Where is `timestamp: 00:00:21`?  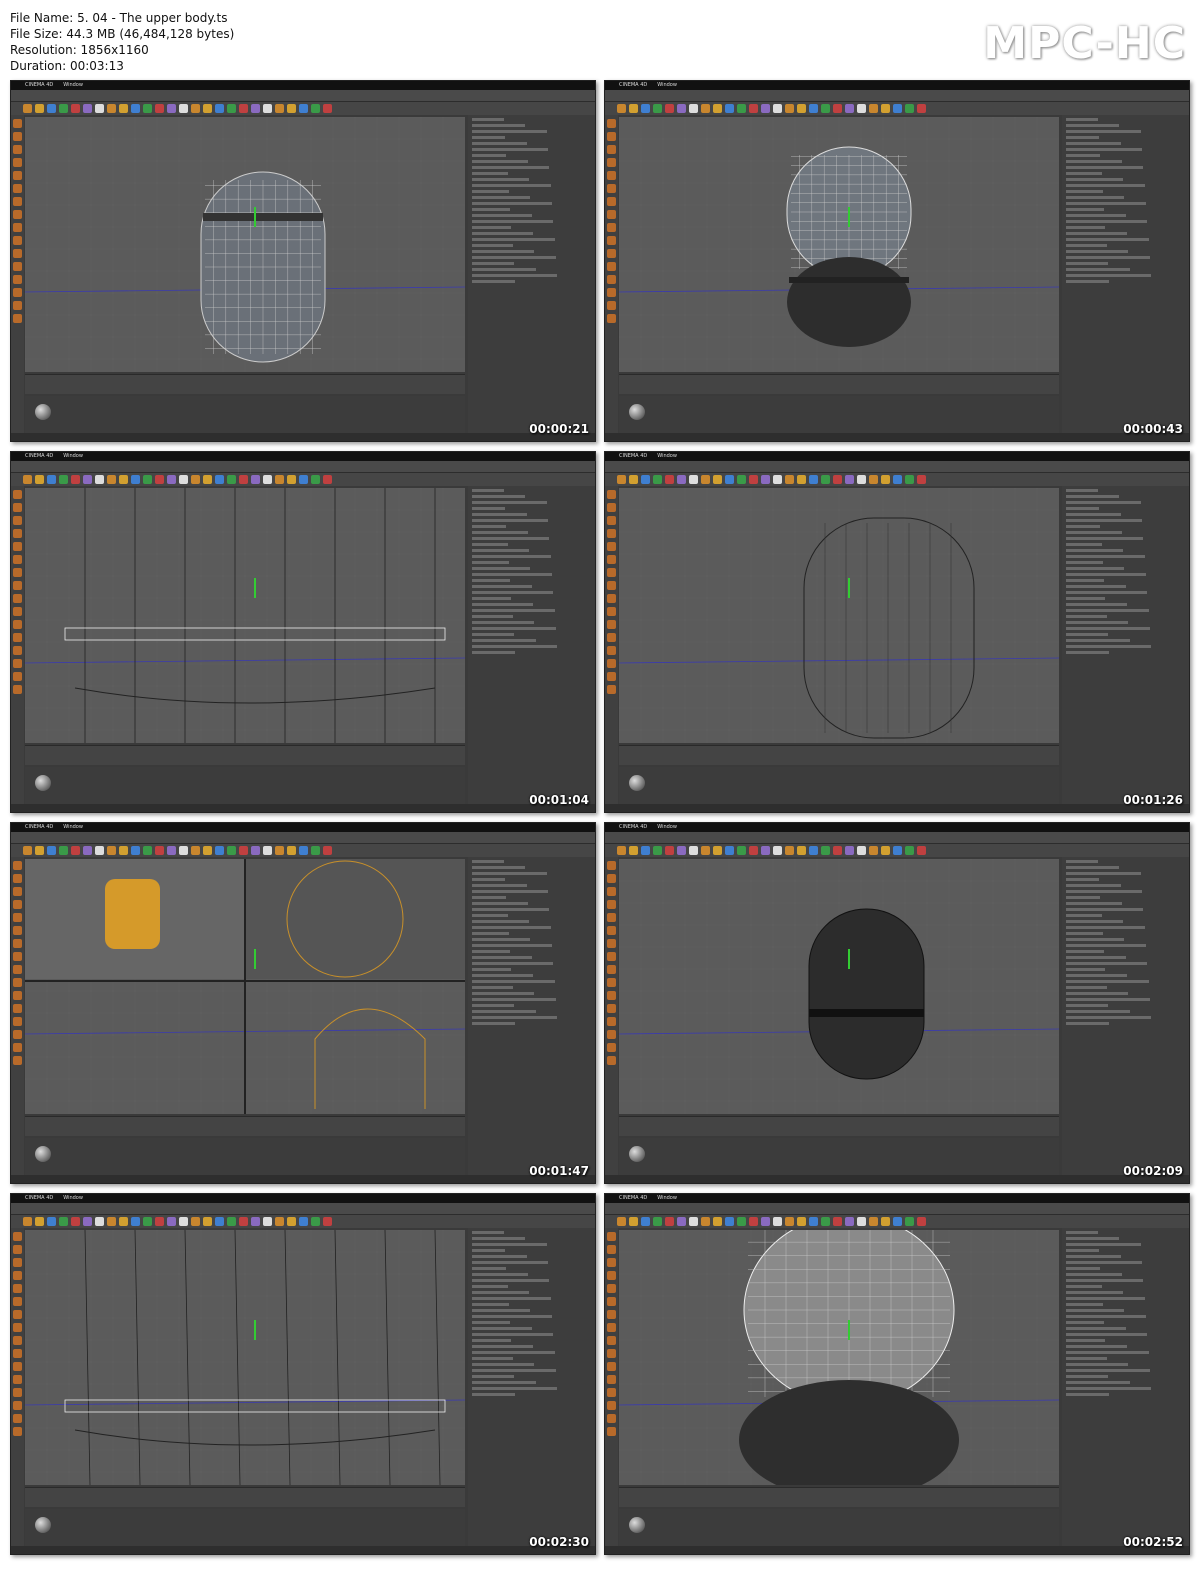
timestamp: 00:00:21 is located at coordinates (559, 429).